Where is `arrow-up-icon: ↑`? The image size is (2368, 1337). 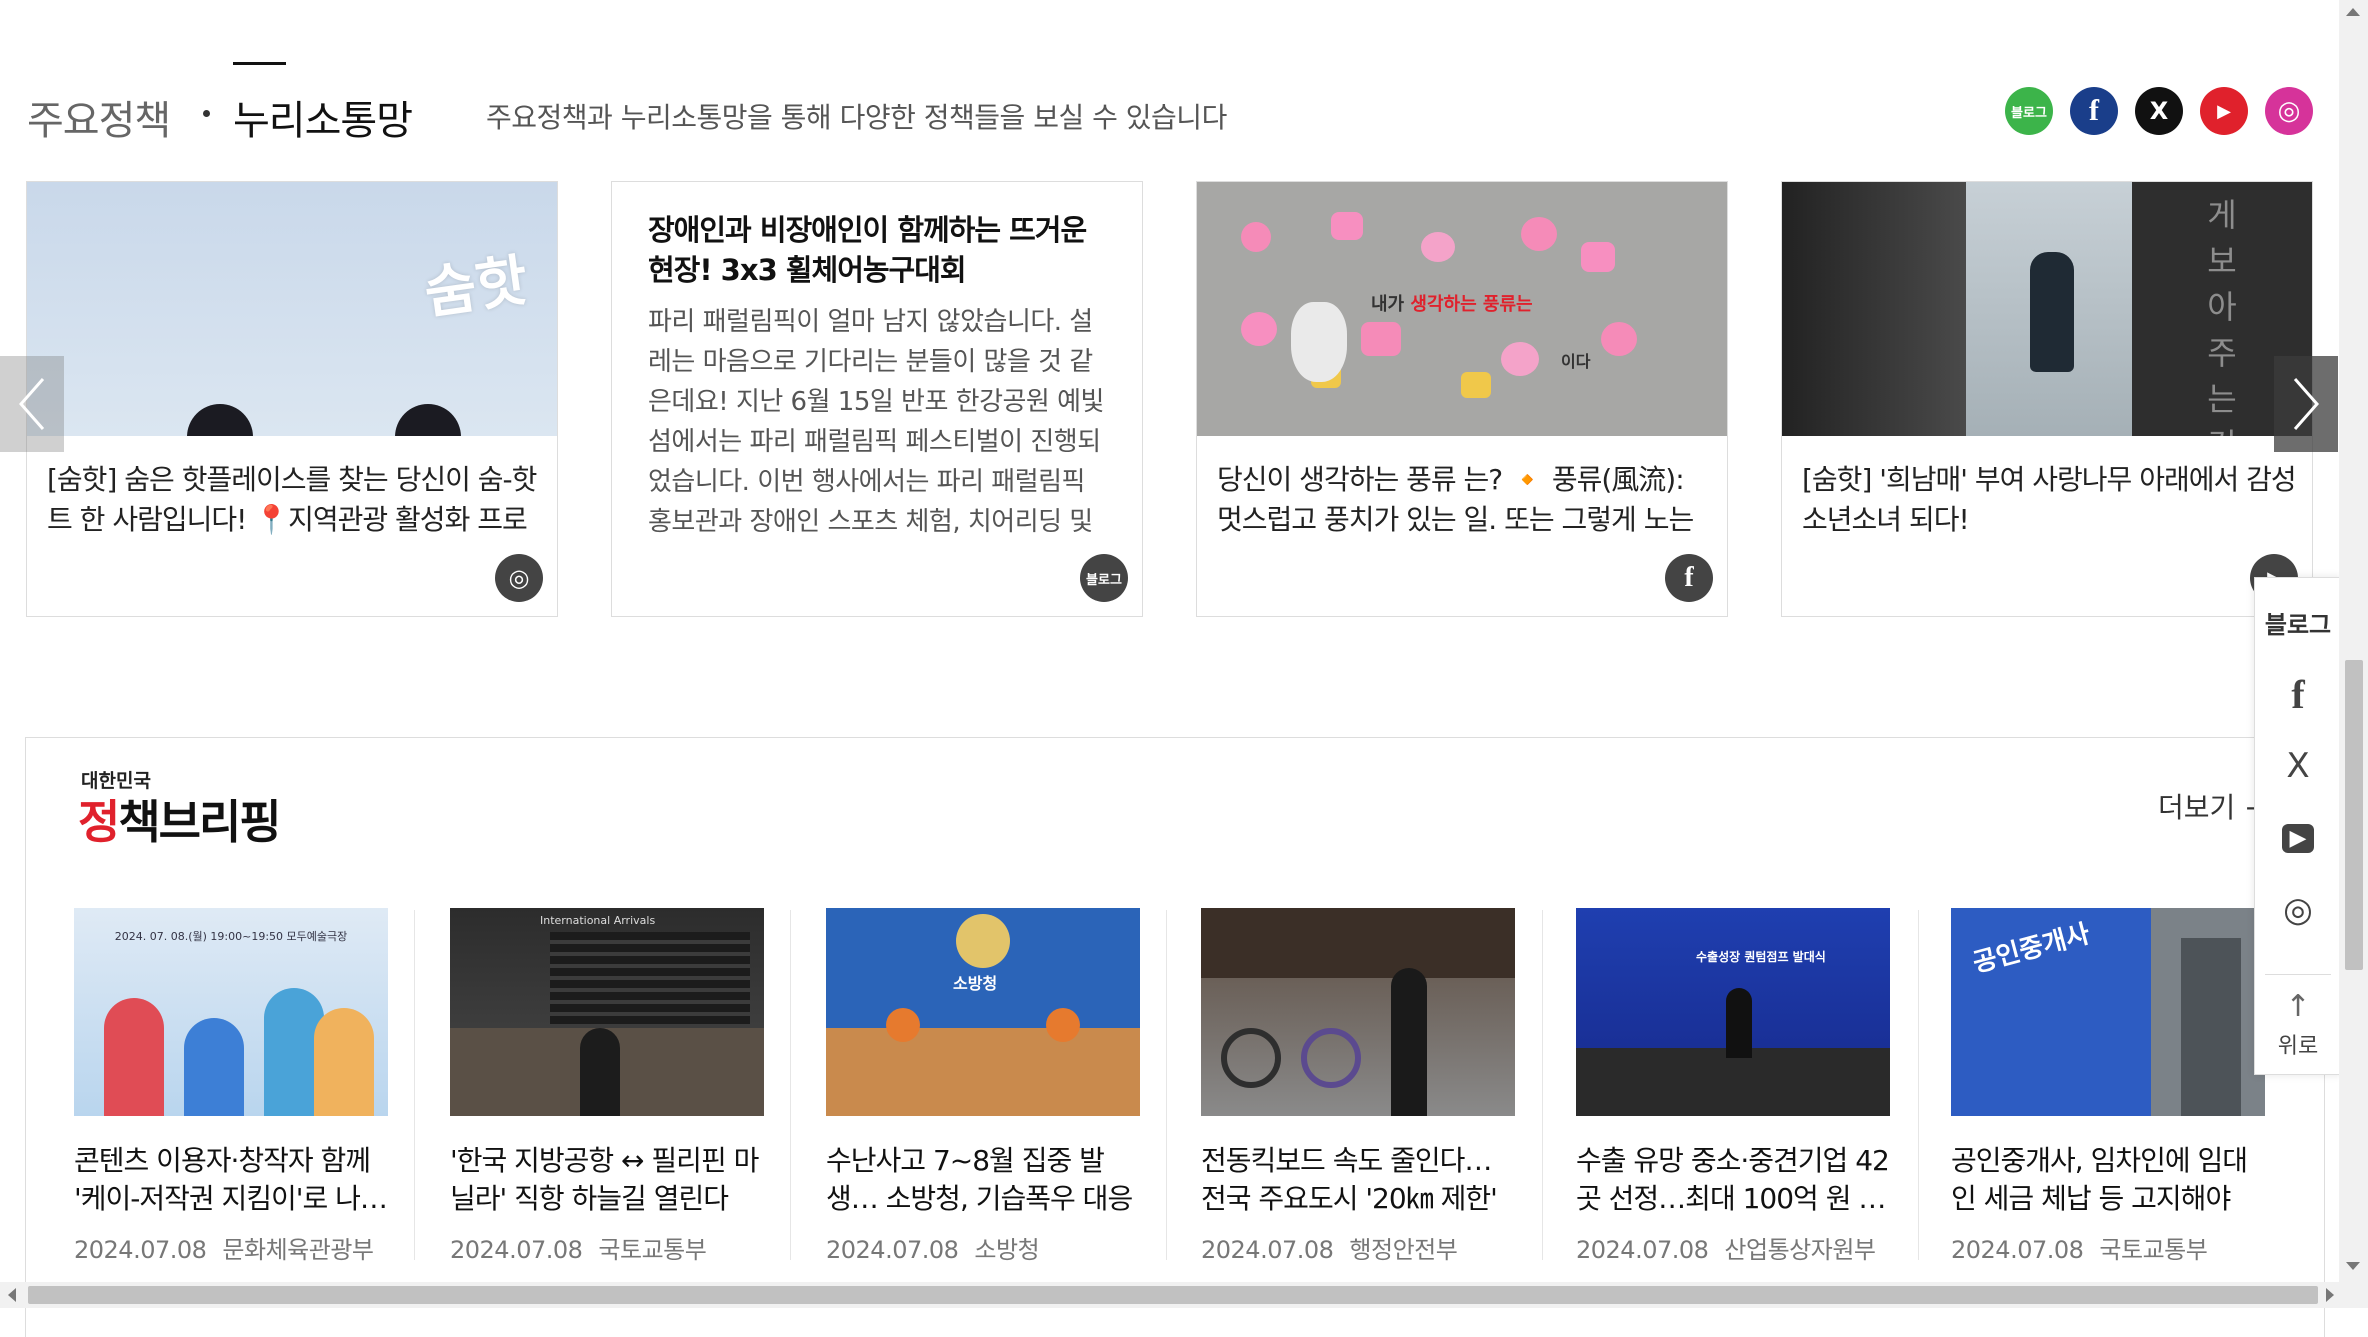
arrow-up-icon: ↑ is located at coordinates (2298, 1006).